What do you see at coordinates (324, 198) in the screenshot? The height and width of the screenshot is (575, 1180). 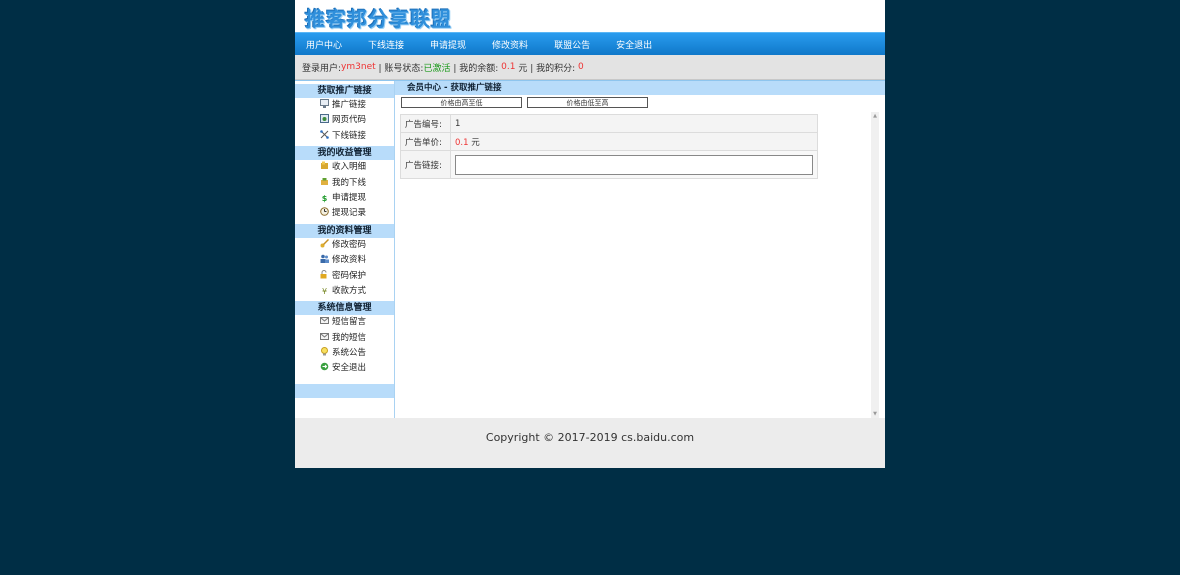 I see `dollar-icon: $` at bounding box center [324, 198].